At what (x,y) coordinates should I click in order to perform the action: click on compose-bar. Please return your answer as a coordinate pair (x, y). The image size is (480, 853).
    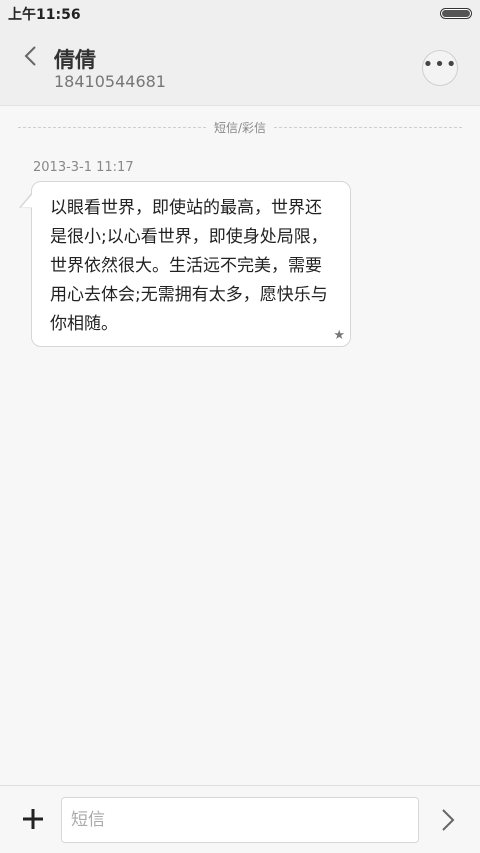
    Looking at the image, I should click on (240, 819).